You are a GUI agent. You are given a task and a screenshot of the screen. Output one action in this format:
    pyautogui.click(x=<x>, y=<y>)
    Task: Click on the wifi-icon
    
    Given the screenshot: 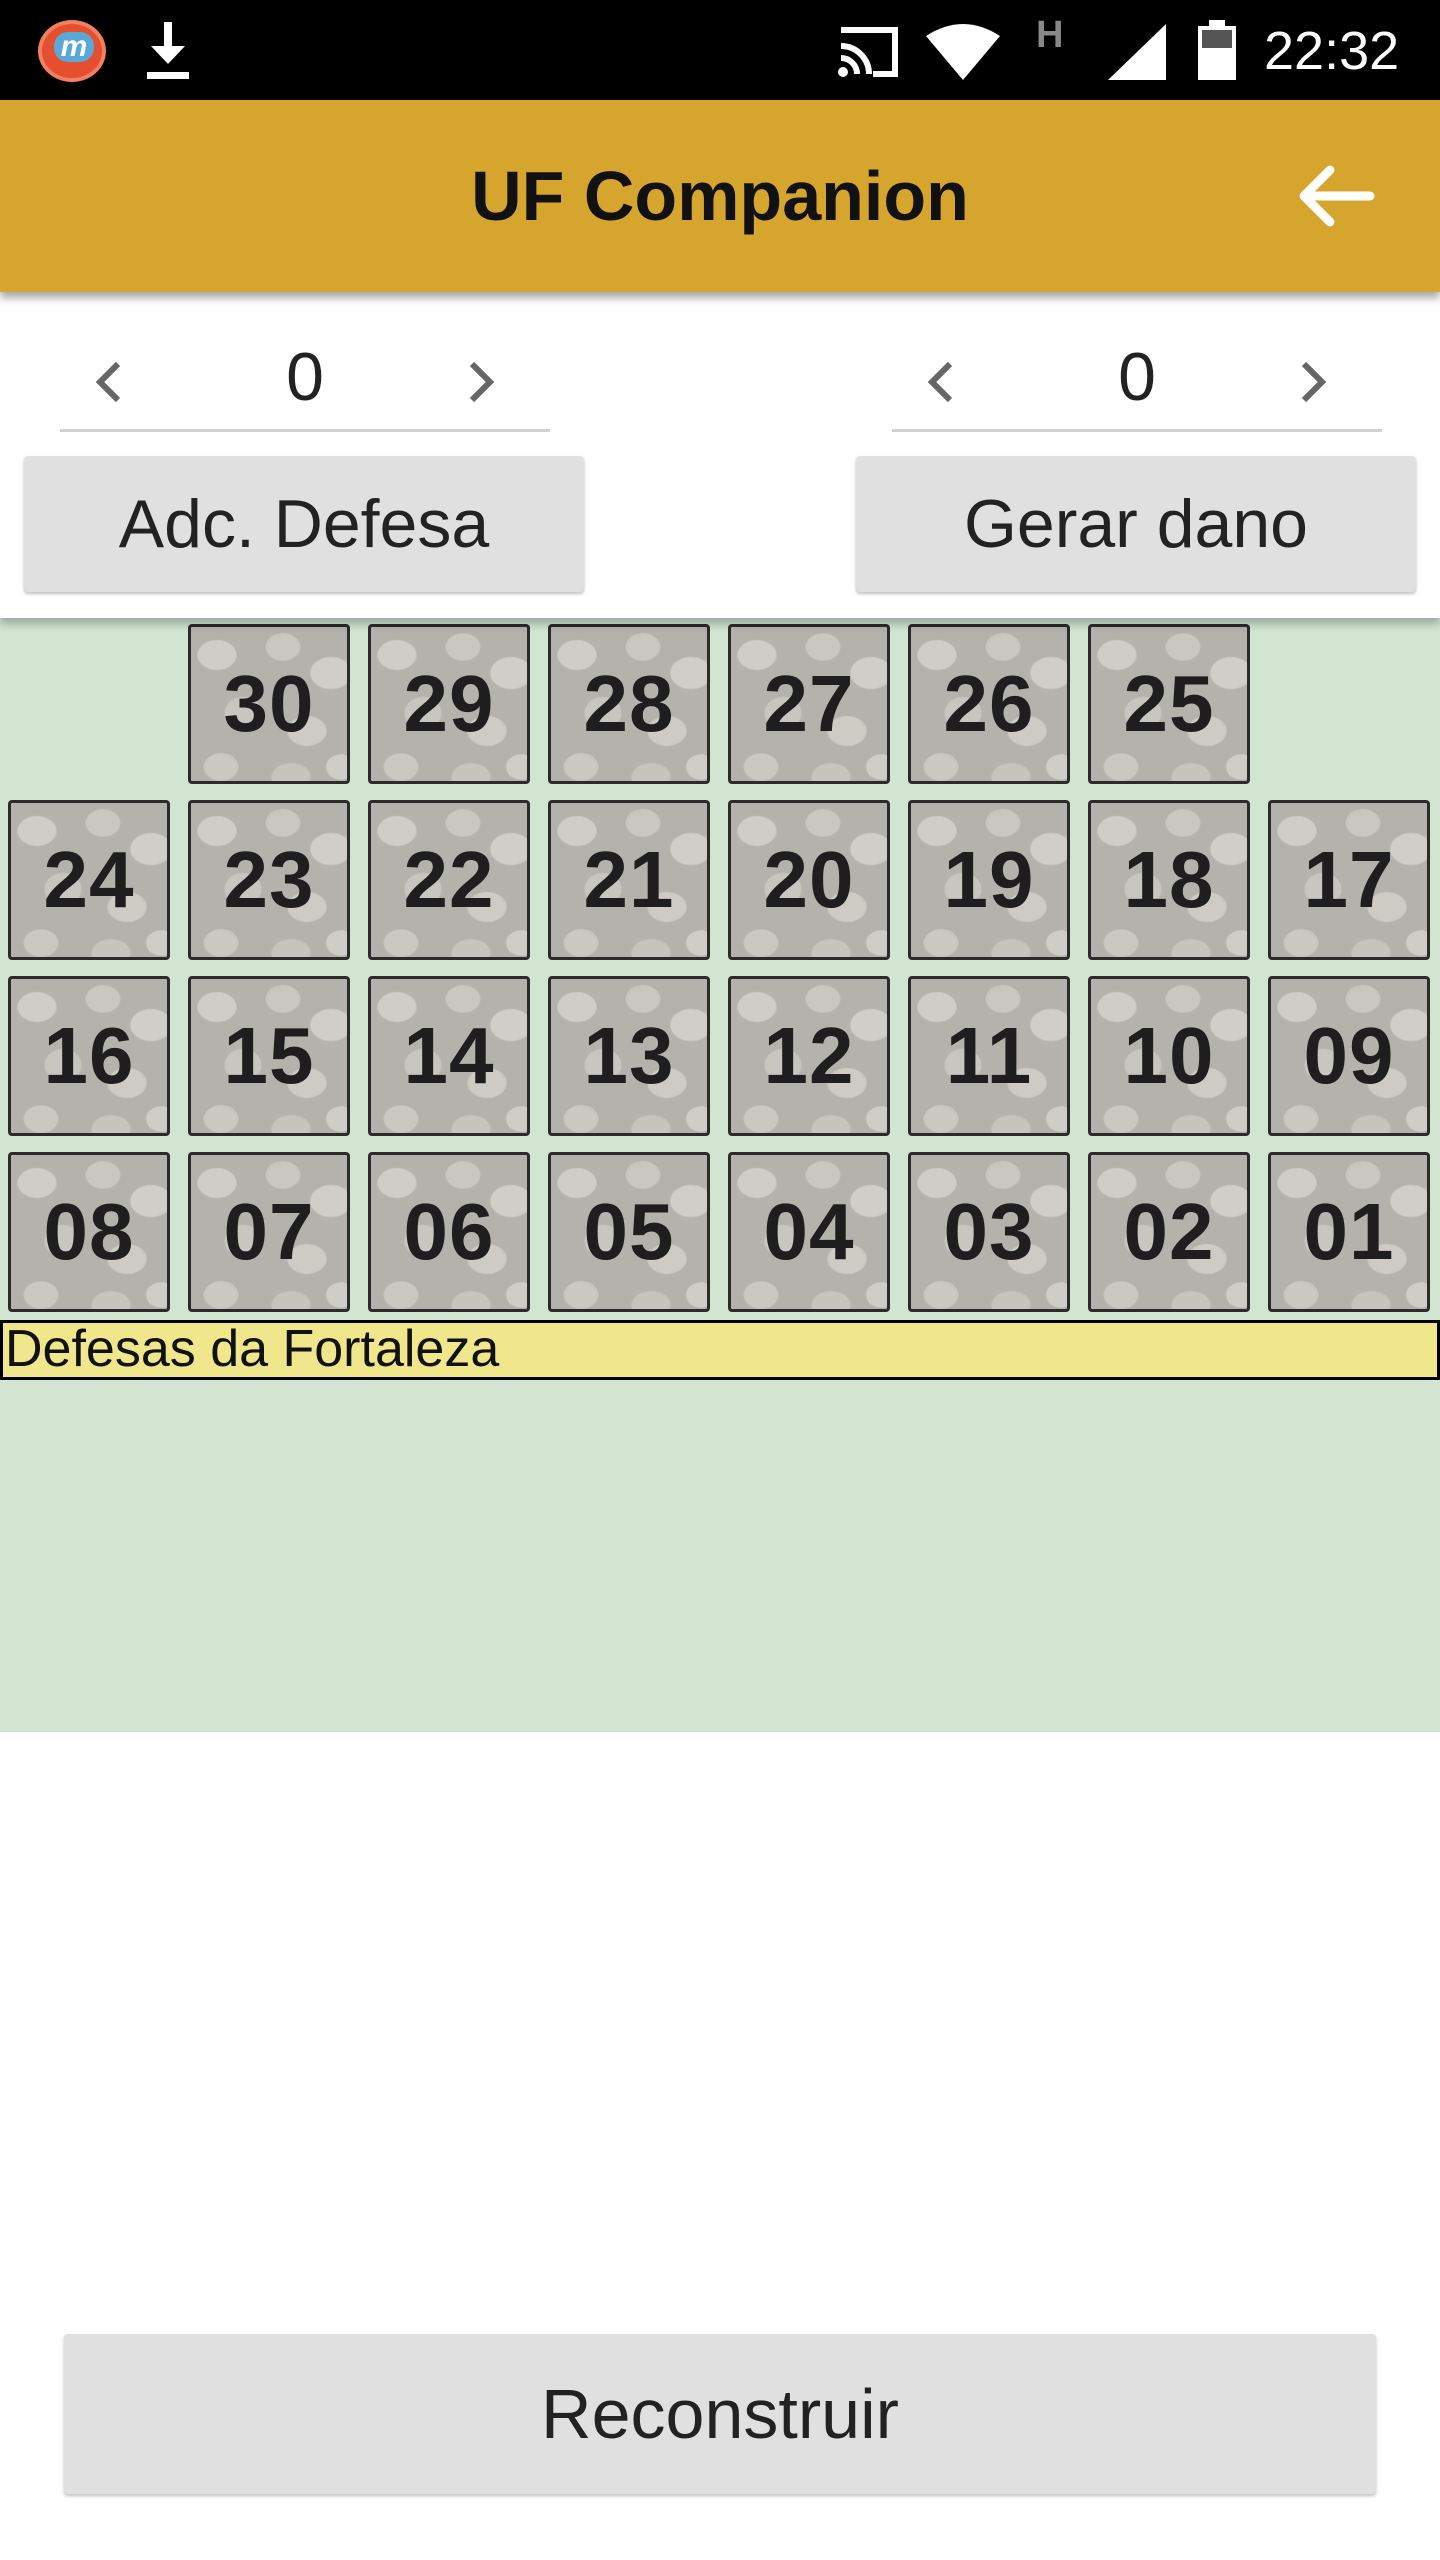 What is the action you would take?
    pyautogui.click(x=963, y=52)
    